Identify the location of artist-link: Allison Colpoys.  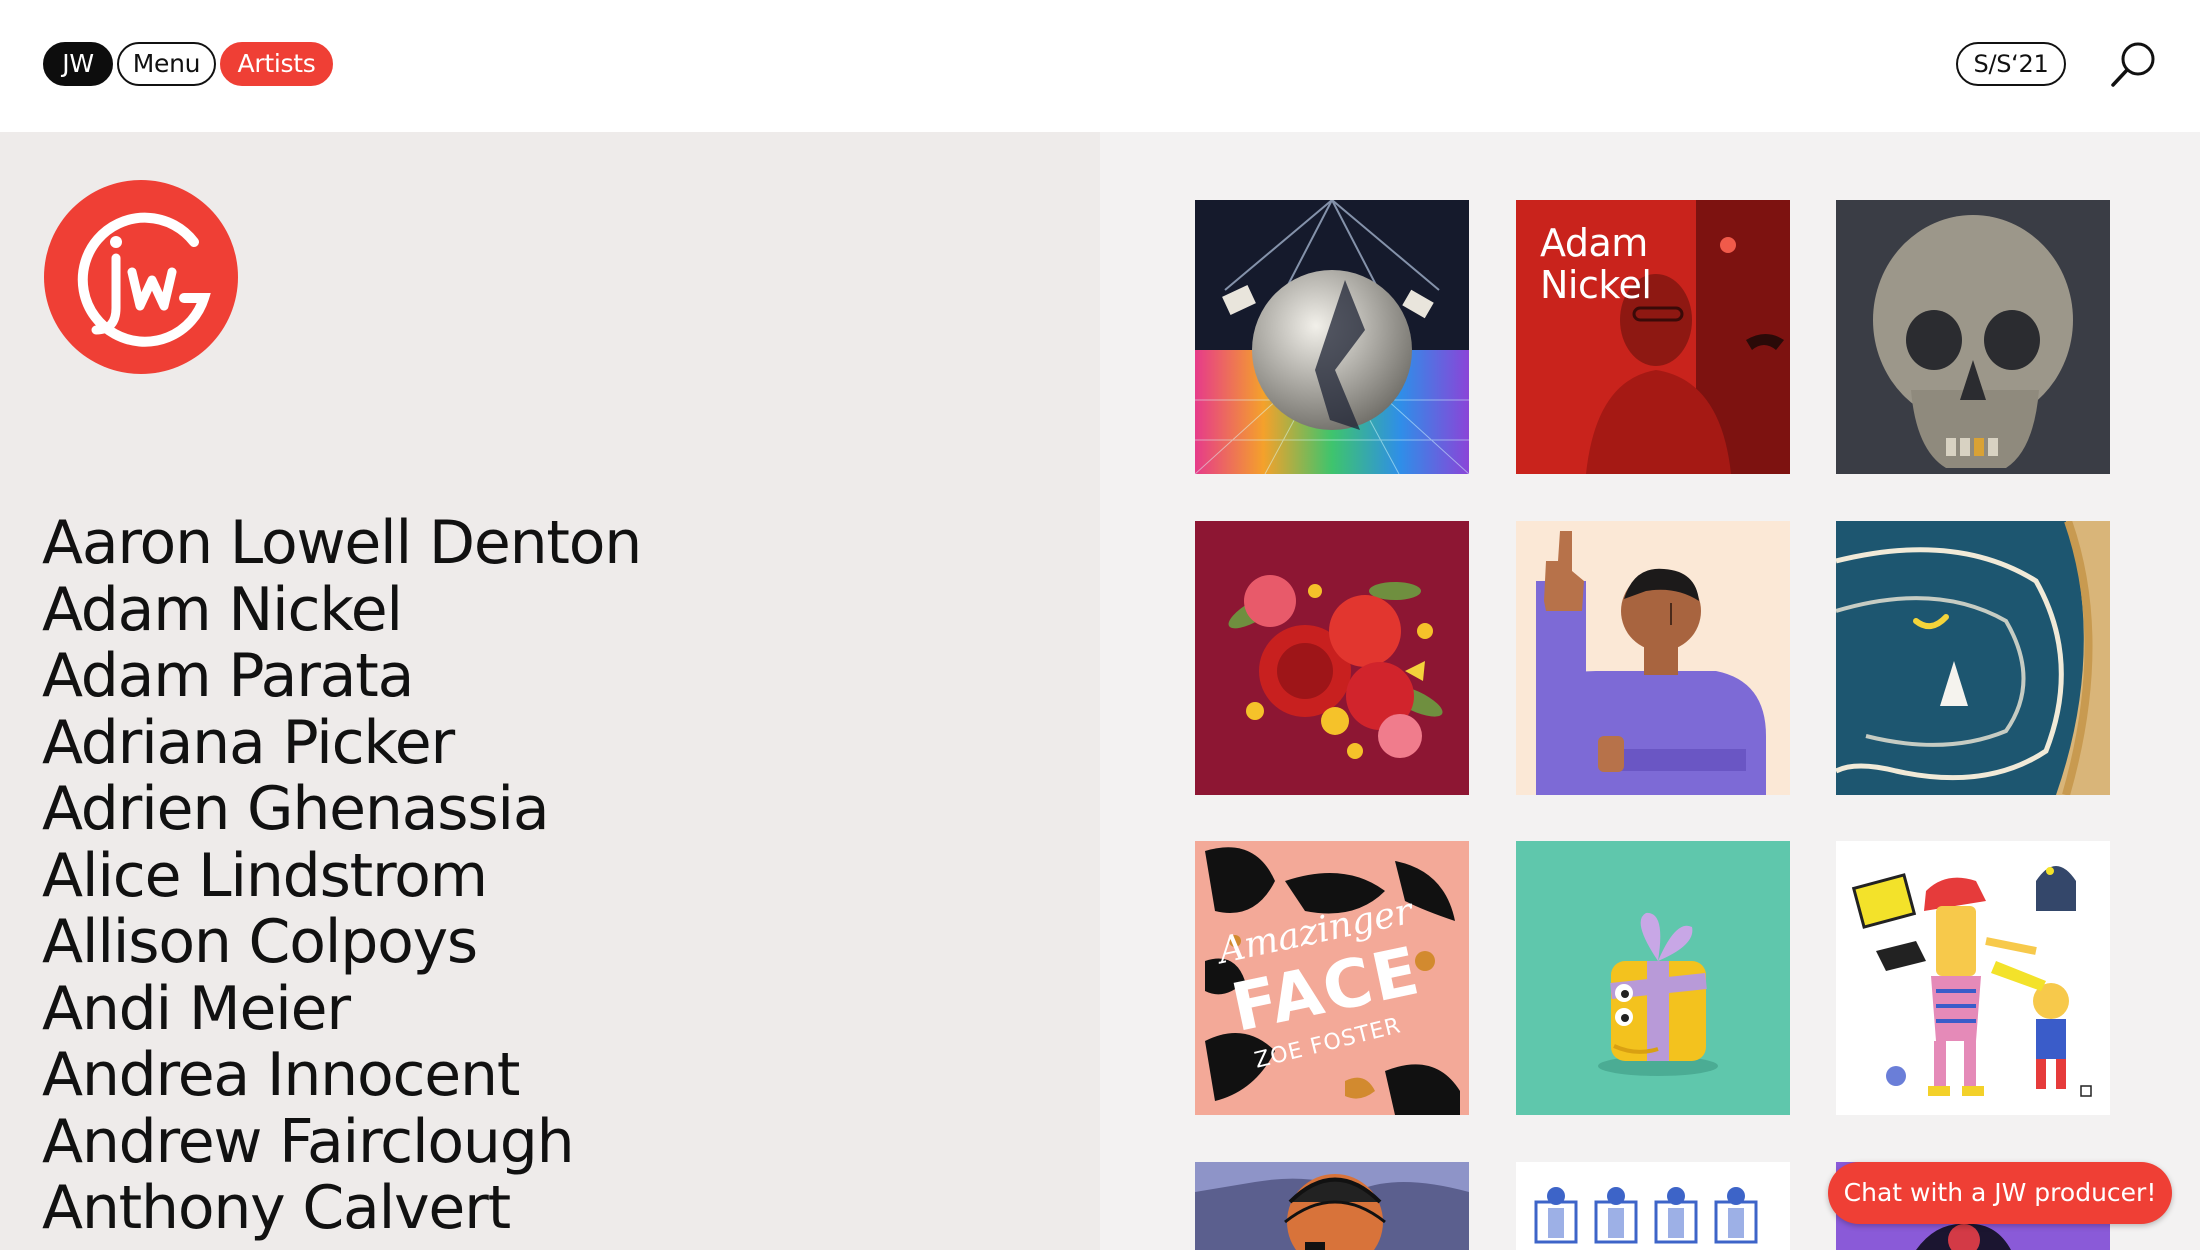
(341, 942).